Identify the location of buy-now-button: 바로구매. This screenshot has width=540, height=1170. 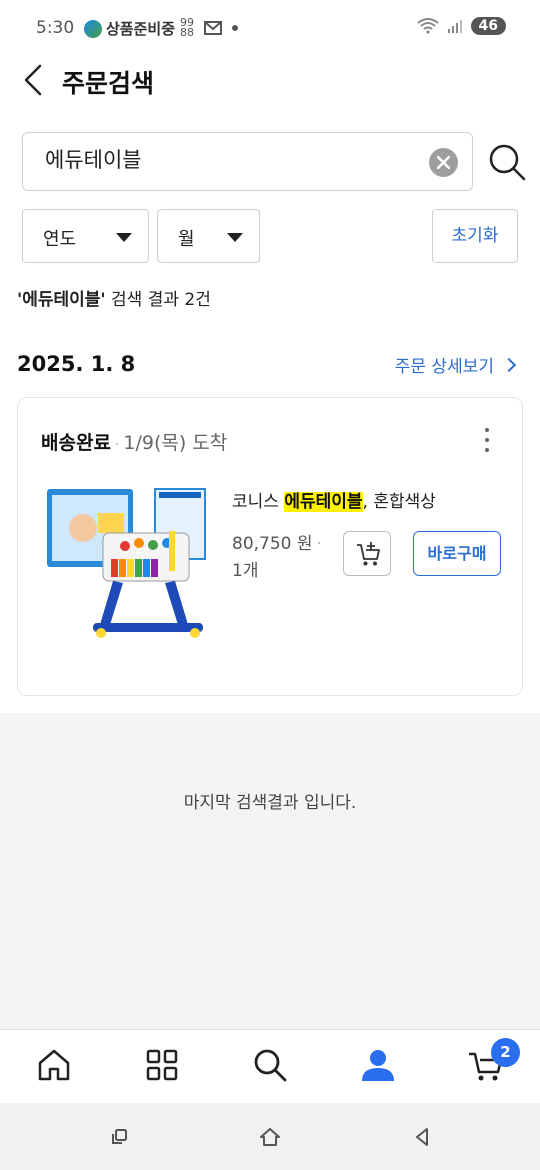
(457, 553).